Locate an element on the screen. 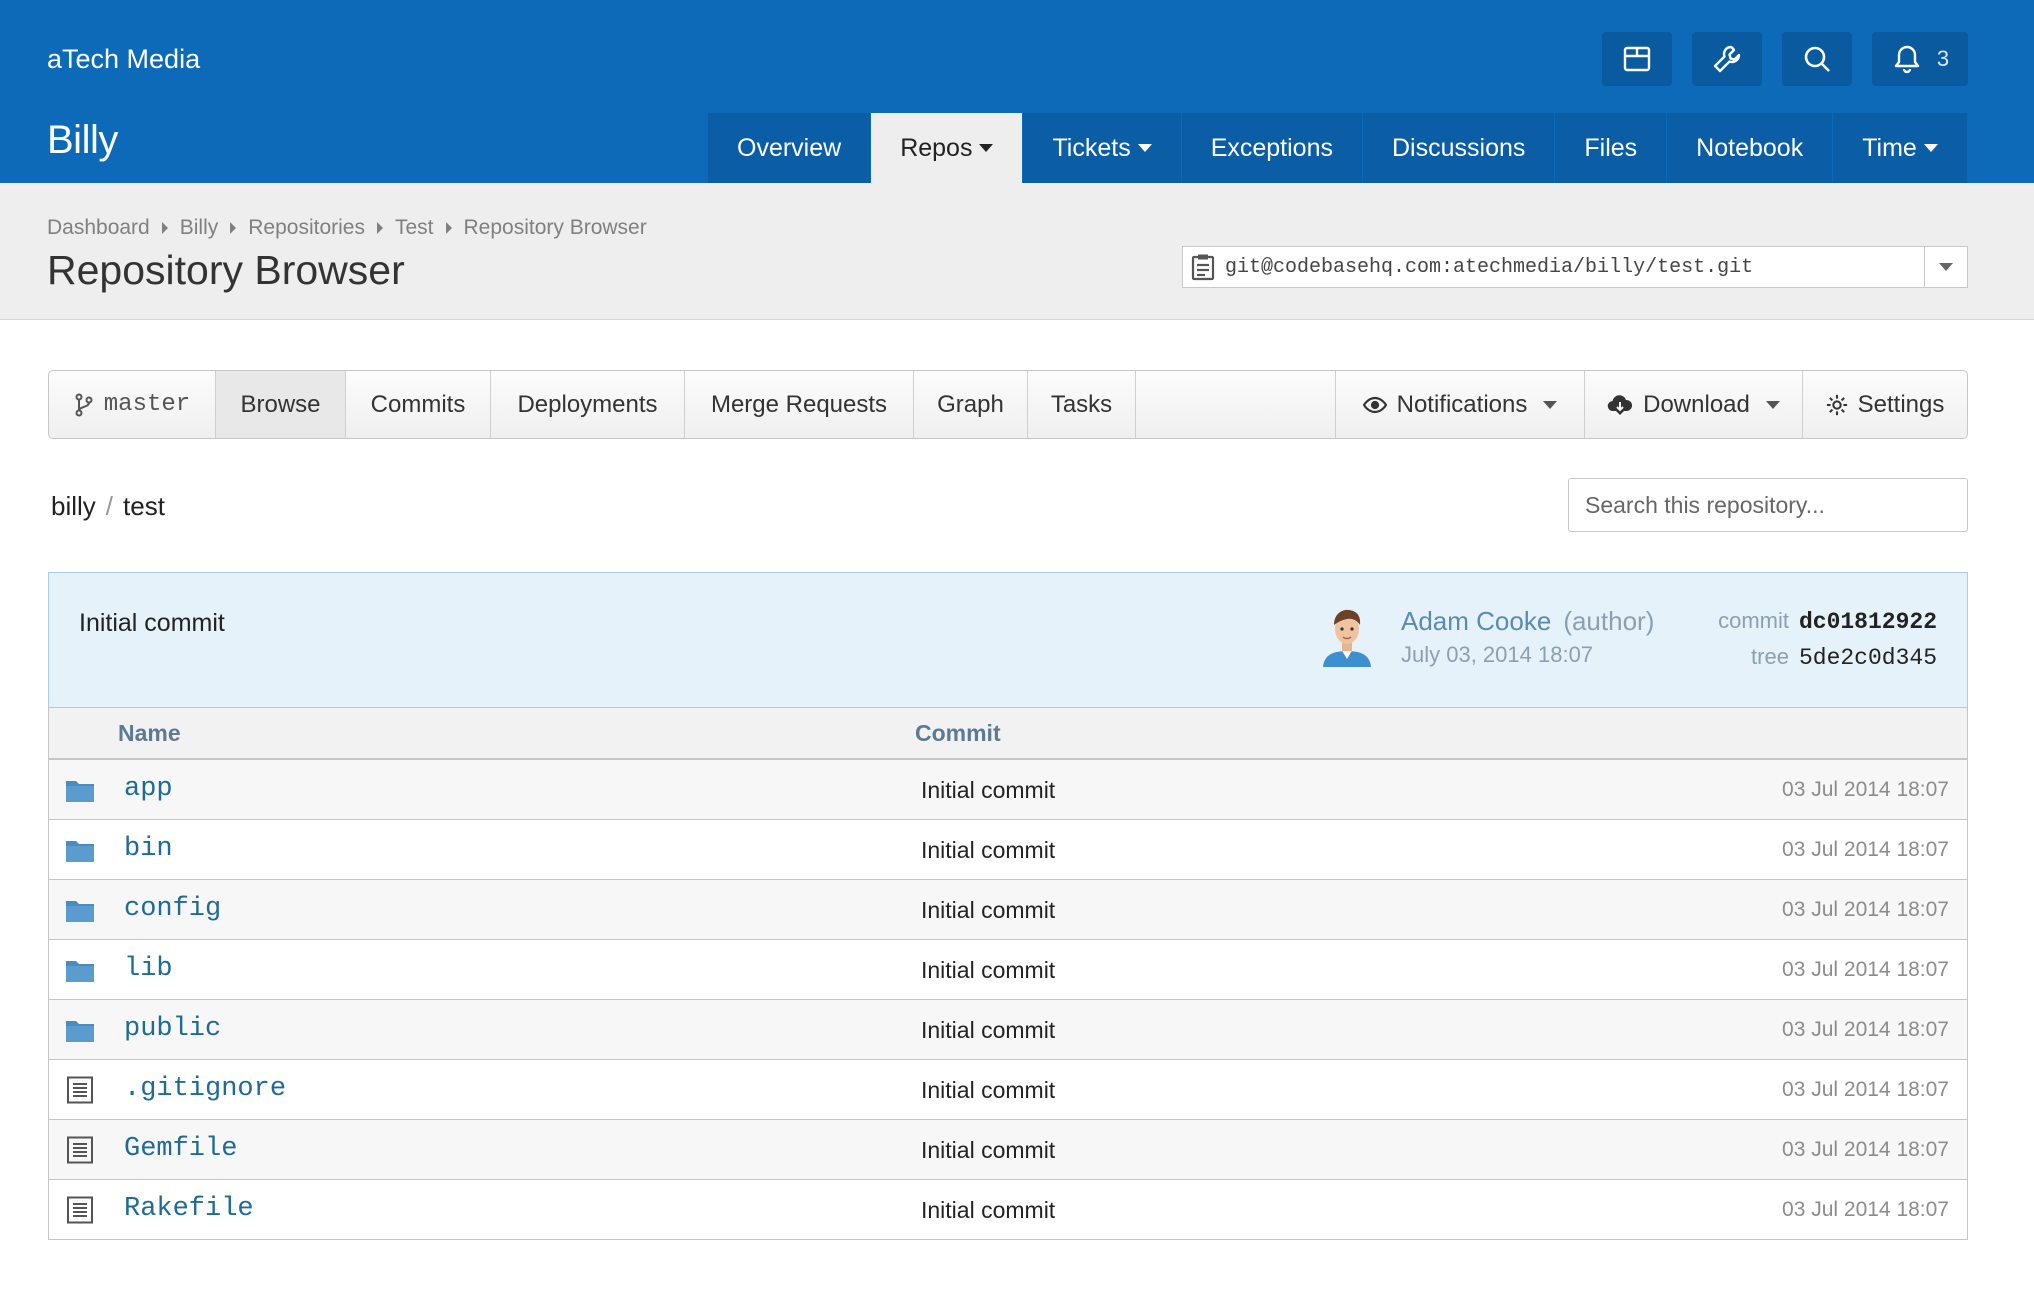 The image size is (2034, 1302). tab-deployments: Deployments is located at coordinates (588, 404).